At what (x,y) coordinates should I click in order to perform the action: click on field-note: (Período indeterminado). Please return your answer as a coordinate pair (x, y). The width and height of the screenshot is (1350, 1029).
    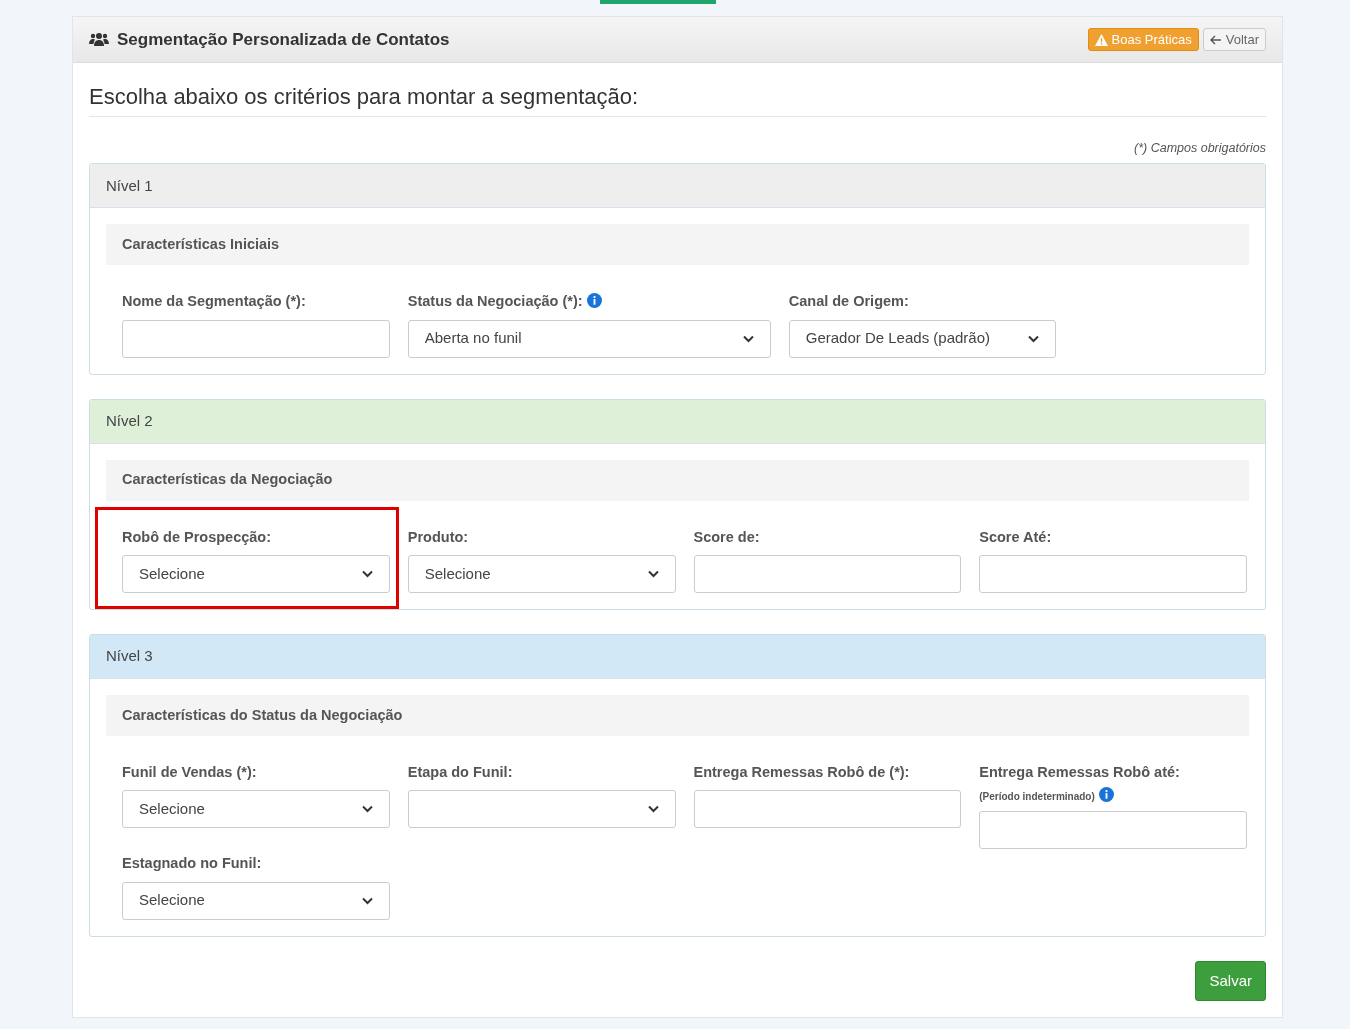
    Looking at the image, I should click on (1037, 797).